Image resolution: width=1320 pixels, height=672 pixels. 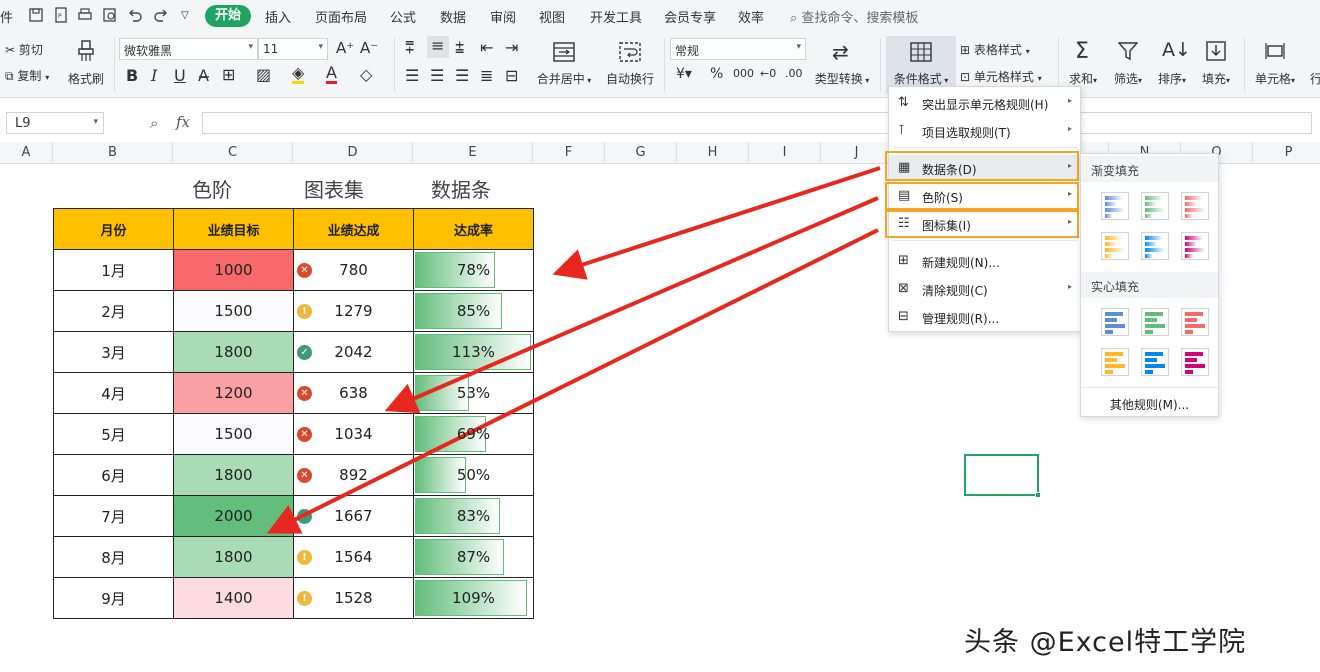 I want to click on thousands-icon: 000, so click(x=743, y=73).